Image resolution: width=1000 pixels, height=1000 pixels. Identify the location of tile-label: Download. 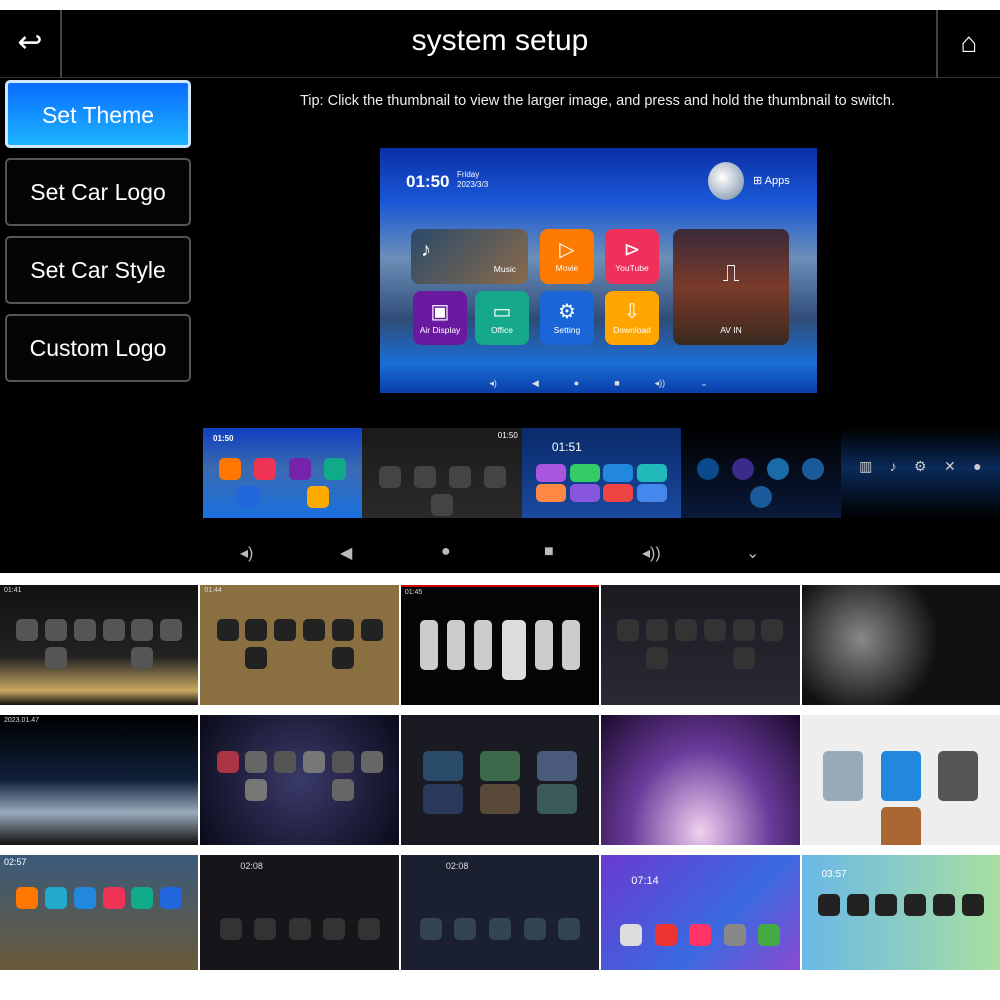
(632, 330).